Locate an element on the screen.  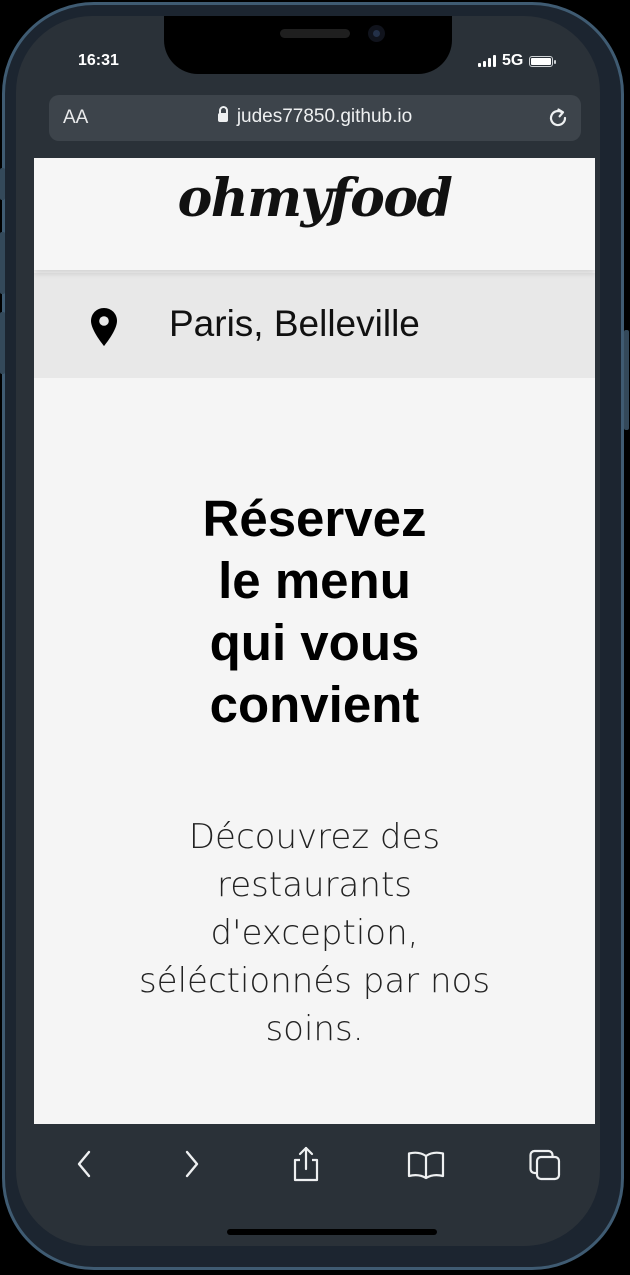
tabs-icon is located at coordinates (546, 1164).